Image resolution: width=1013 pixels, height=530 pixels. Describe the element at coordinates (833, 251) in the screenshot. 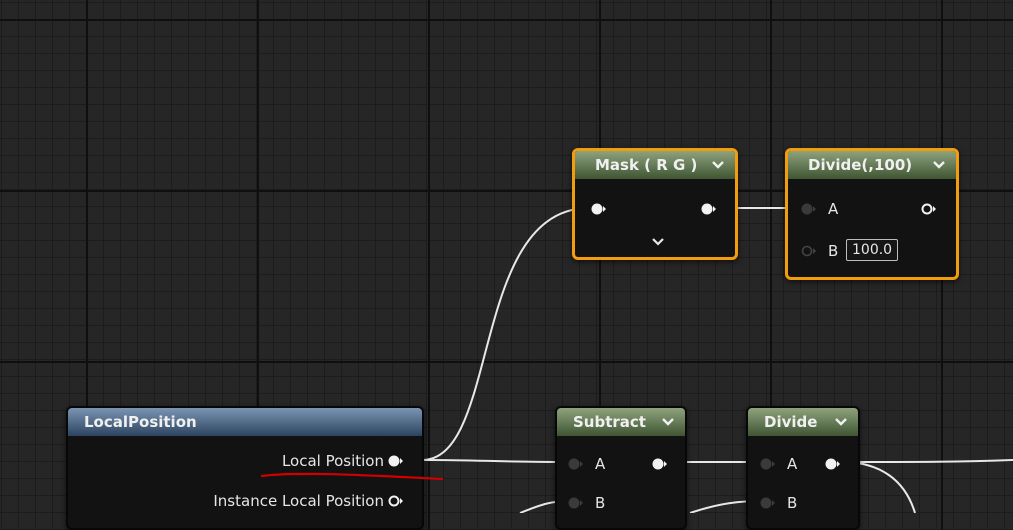

I see `divide-const-b-label: B` at that location.